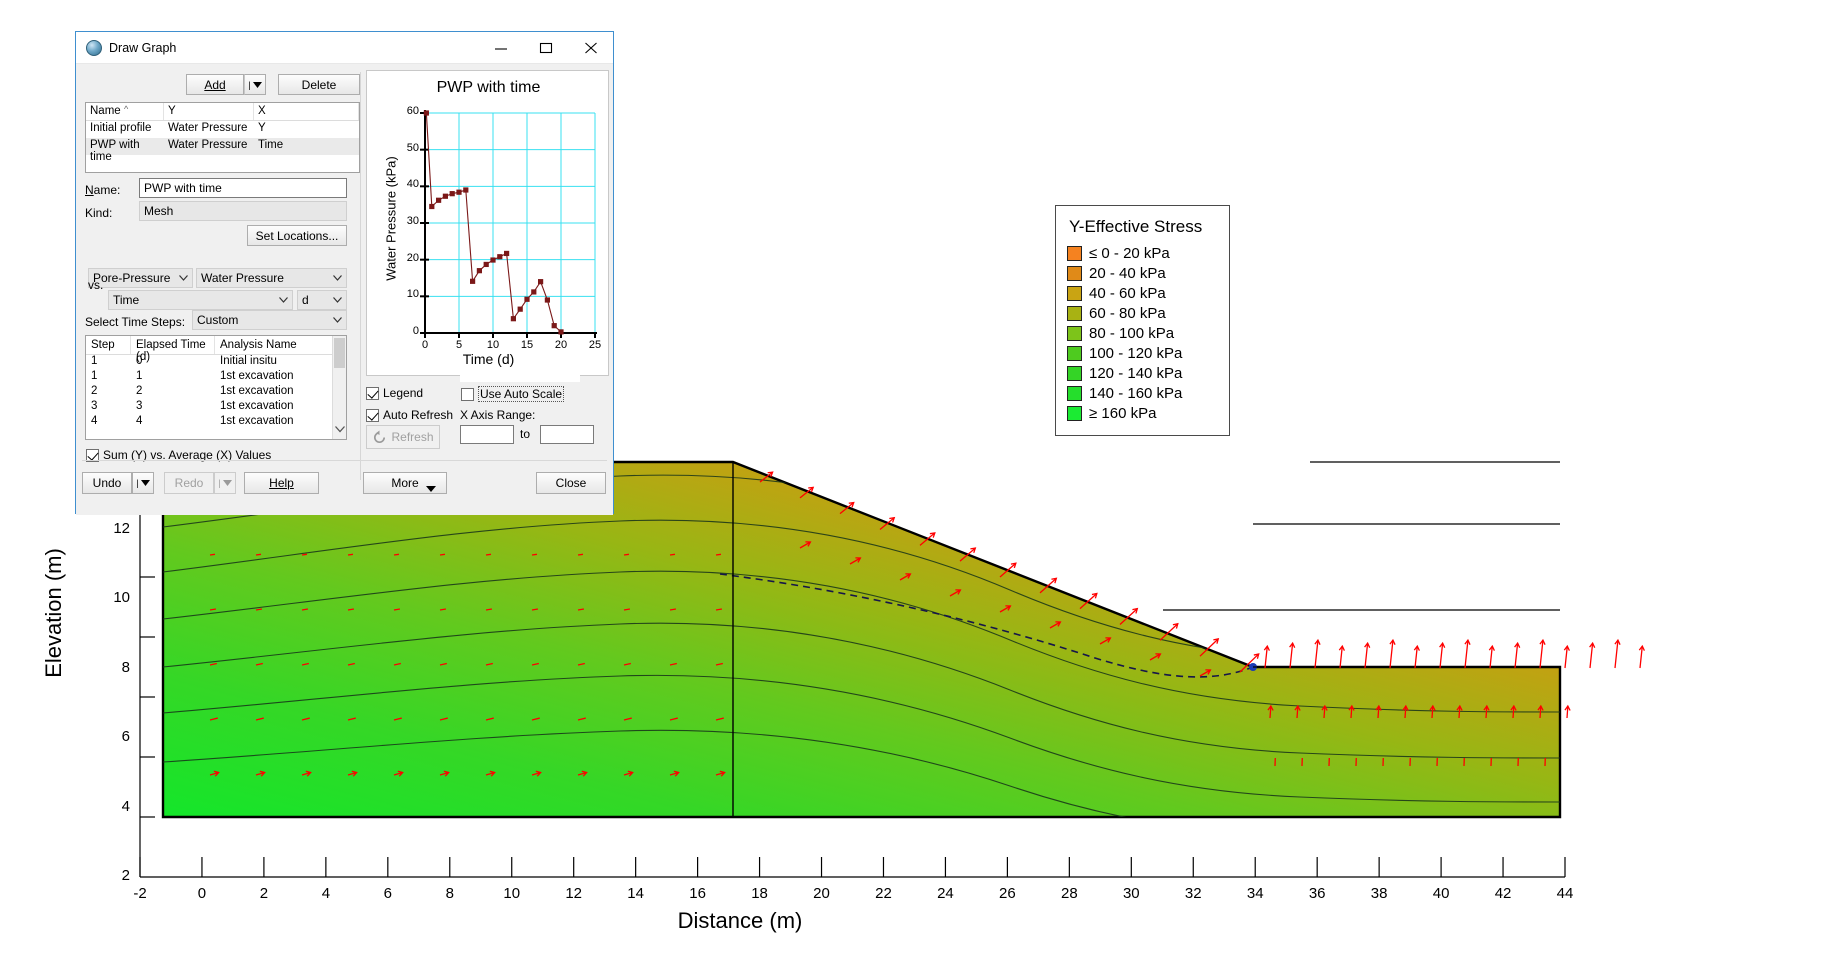 This screenshot has height=970, width=1830. Describe the element at coordinates (500, 47) in the screenshot. I see `minimize-icon` at that location.